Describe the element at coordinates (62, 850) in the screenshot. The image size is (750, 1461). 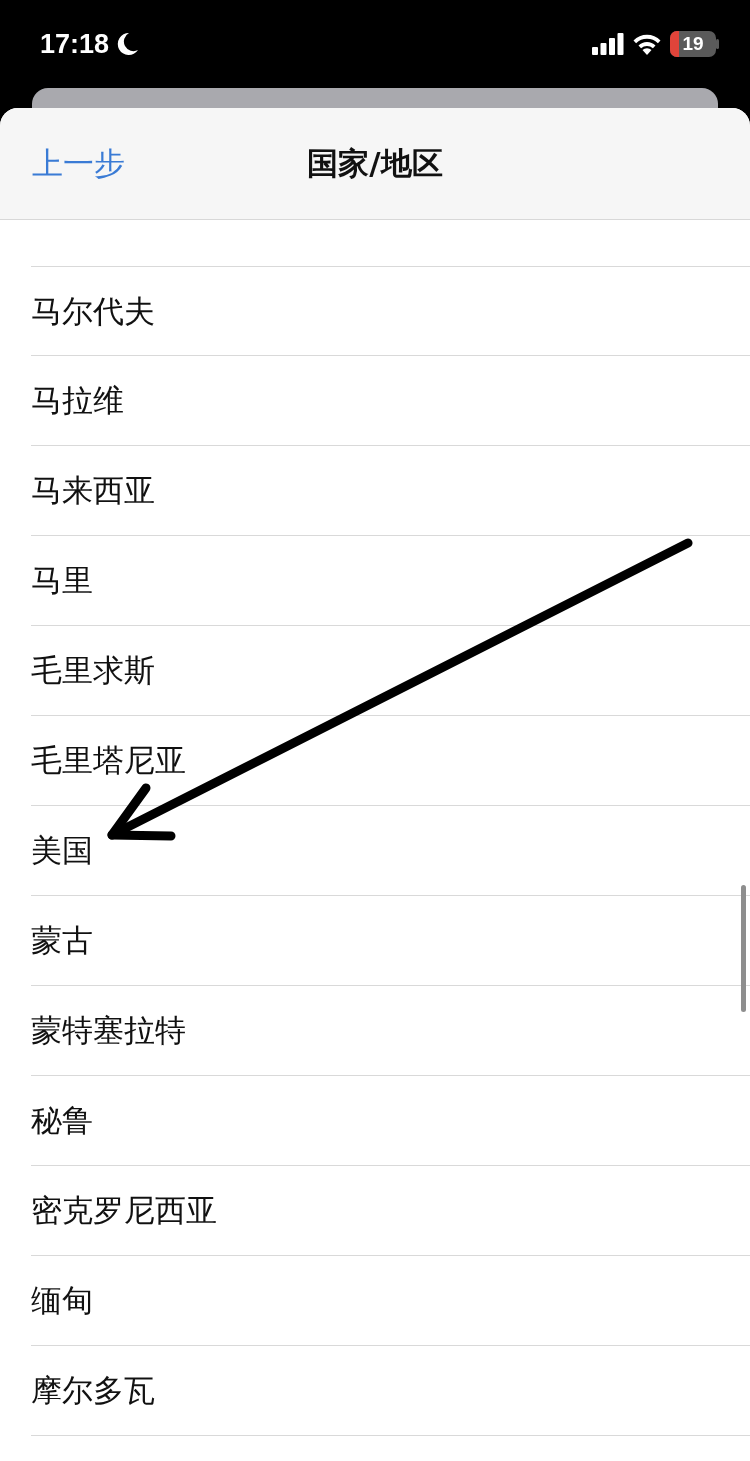
I see `country-item: 美国` at that location.